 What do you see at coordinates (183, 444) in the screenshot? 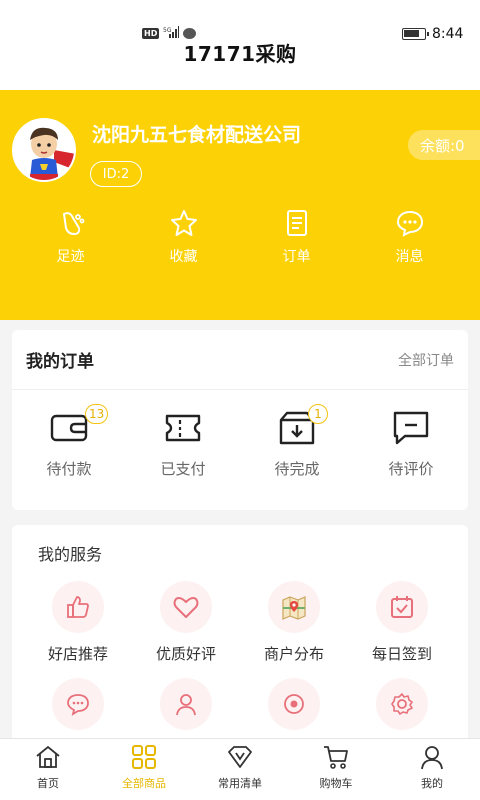
I see `order-paid: 已支付` at bounding box center [183, 444].